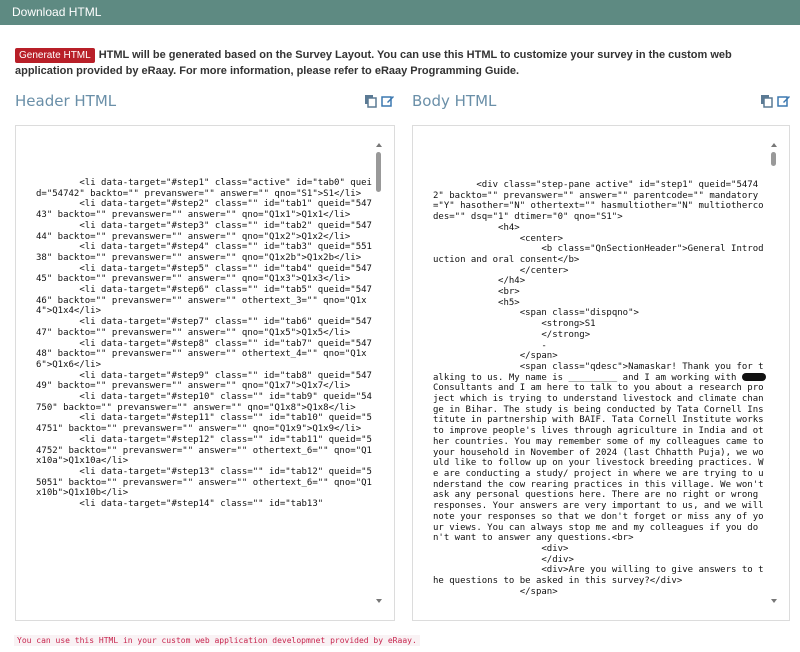 The image size is (800, 652). I want to click on body-html-title: Body HTML, so click(454, 101).